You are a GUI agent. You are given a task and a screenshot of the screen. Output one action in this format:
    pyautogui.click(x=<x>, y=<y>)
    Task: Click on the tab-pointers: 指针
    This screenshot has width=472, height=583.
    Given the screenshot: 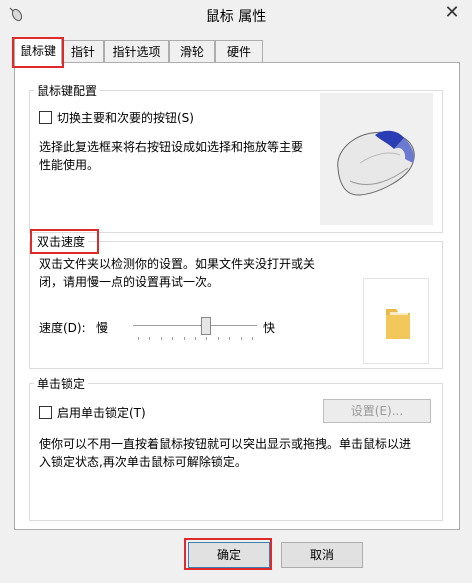 What is the action you would take?
    pyautogui.click(x=83, y=51)
    